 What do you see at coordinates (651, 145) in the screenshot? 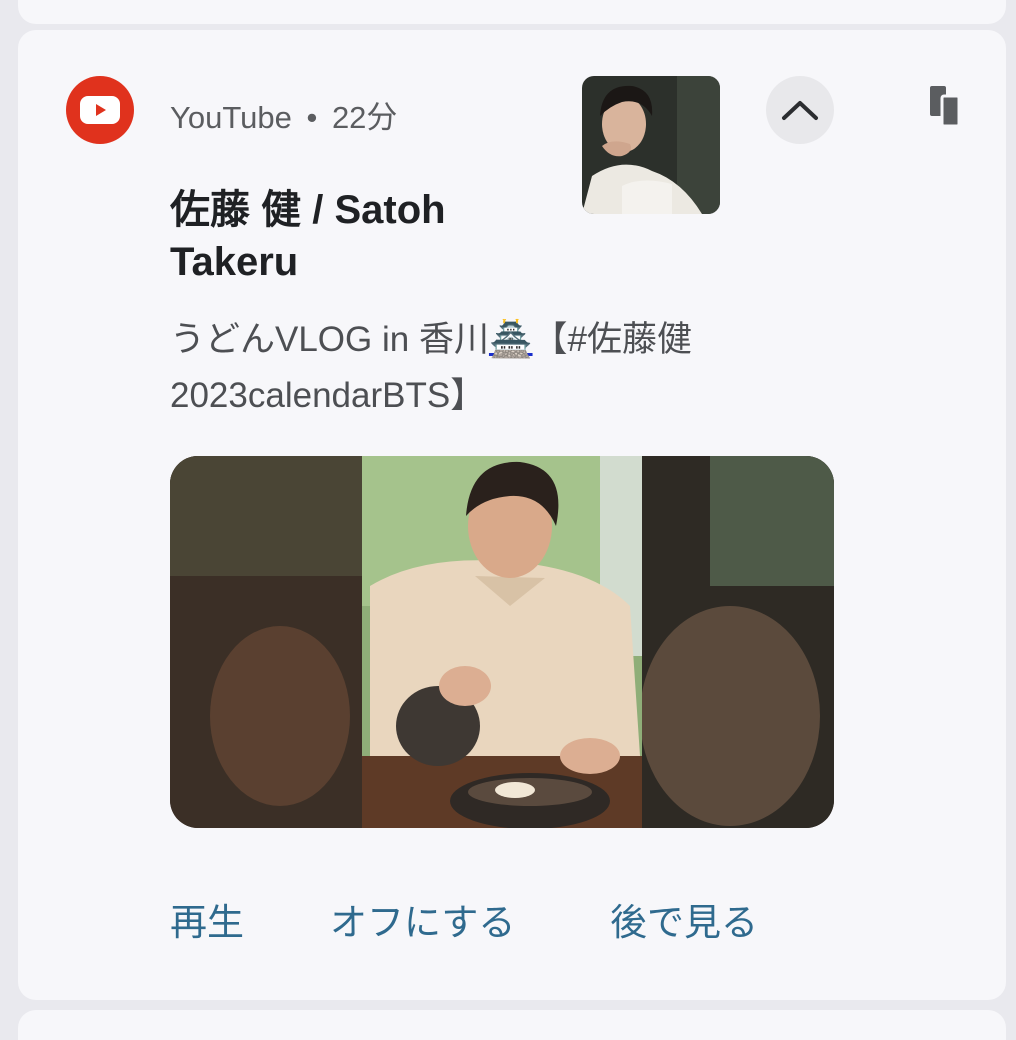
I see `channel-avatar` at bounding box center [651, 145].